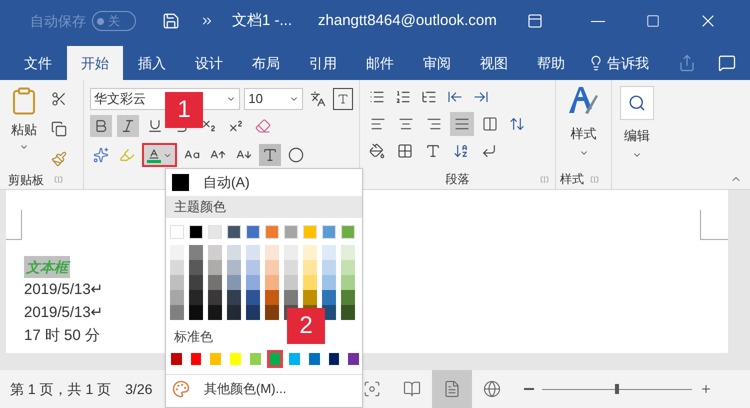 This screenshot has height=408, width=750. I want to click on document-text: 文本框, so click(47, 267).